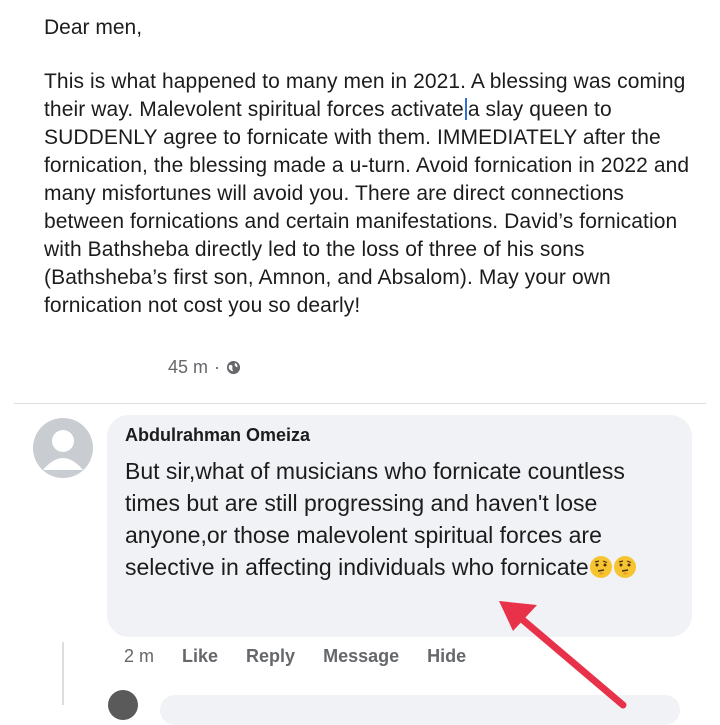  What do you see at coordinates (217, 435) in the screenshot?
I see `comment-author: Abdulrahman Omeiza` at bounding box center [217, 435].